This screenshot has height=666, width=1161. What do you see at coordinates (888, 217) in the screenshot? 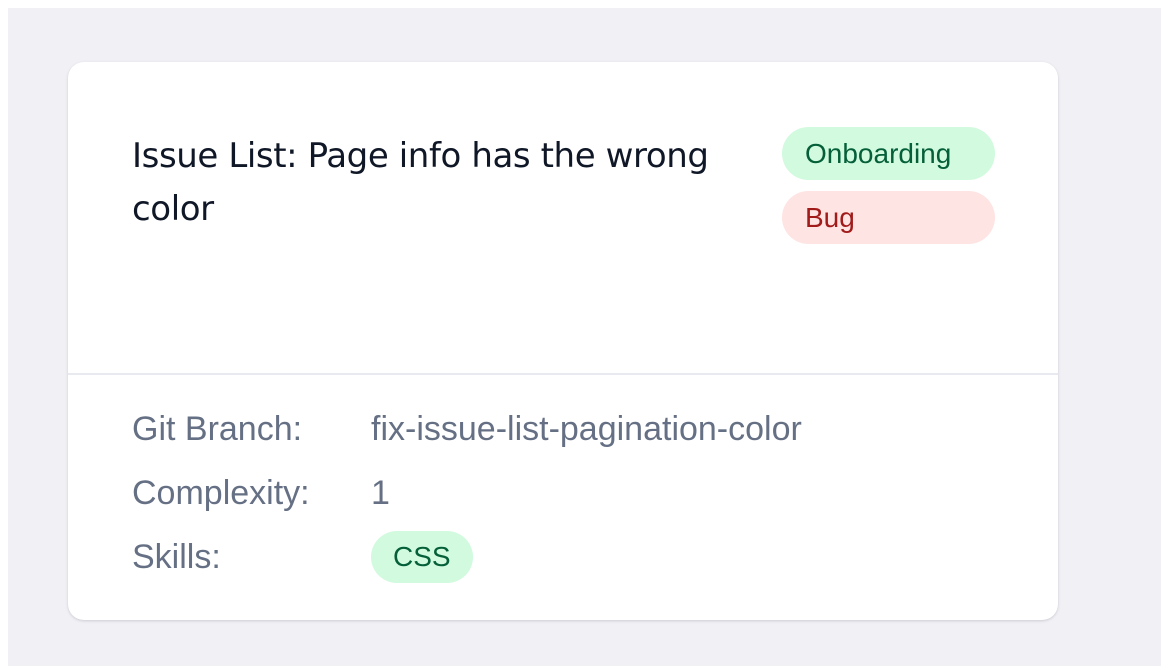
I see `badge-bug: Bug` at bounding box center [888, 217].